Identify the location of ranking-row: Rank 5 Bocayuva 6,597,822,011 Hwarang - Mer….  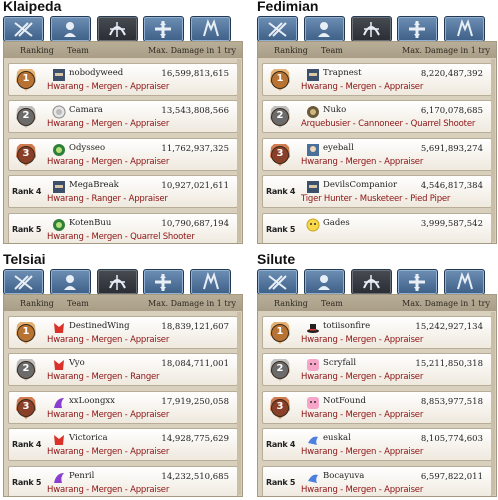
(377, 481).